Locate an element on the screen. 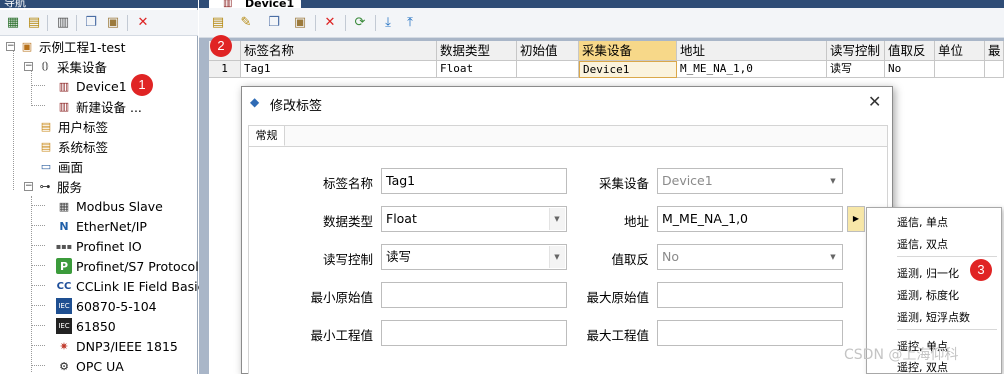  profinet-s7-icon: P is located at coordinates (64, 266).